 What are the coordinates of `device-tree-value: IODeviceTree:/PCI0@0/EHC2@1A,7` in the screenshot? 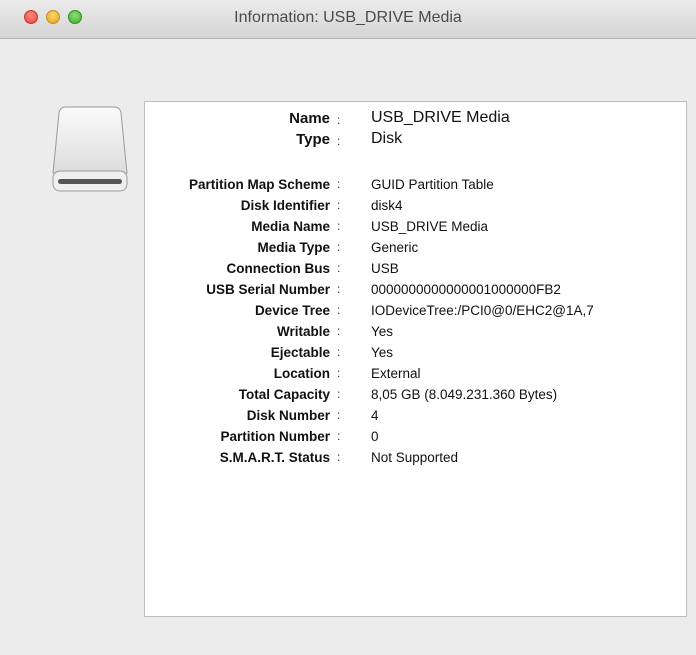 It's located at (482, 310).